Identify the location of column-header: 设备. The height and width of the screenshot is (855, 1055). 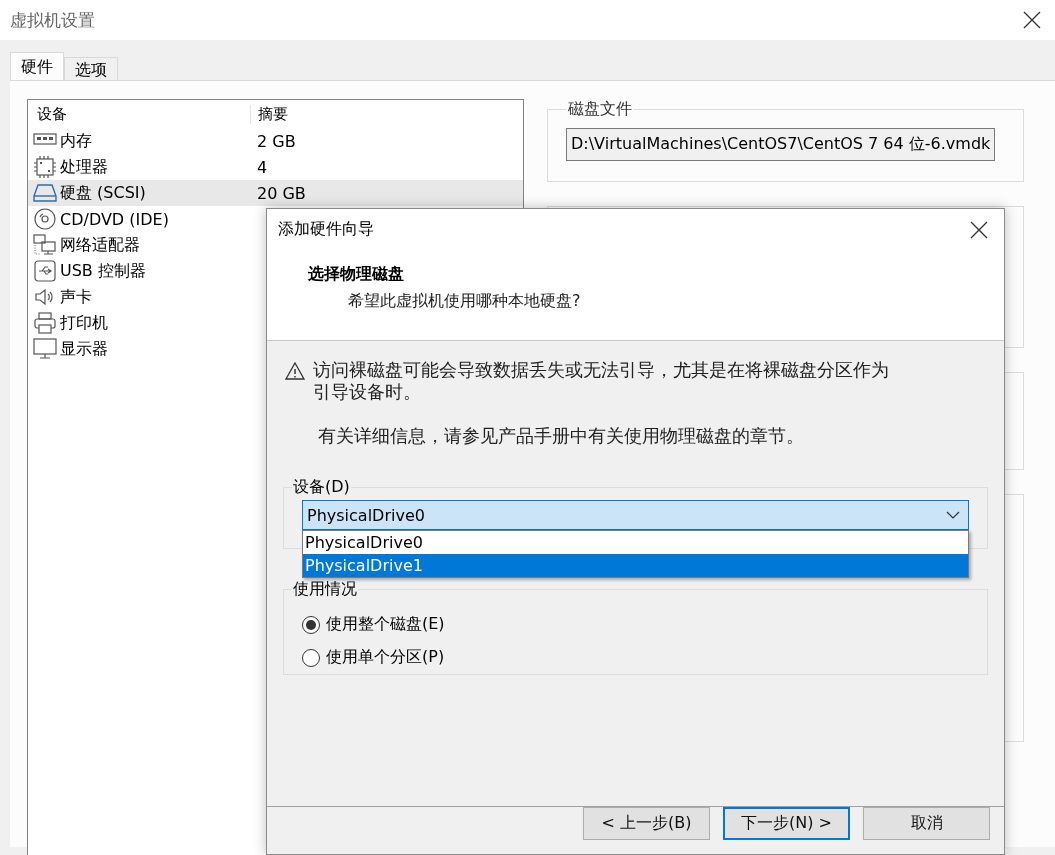
(52, 114).